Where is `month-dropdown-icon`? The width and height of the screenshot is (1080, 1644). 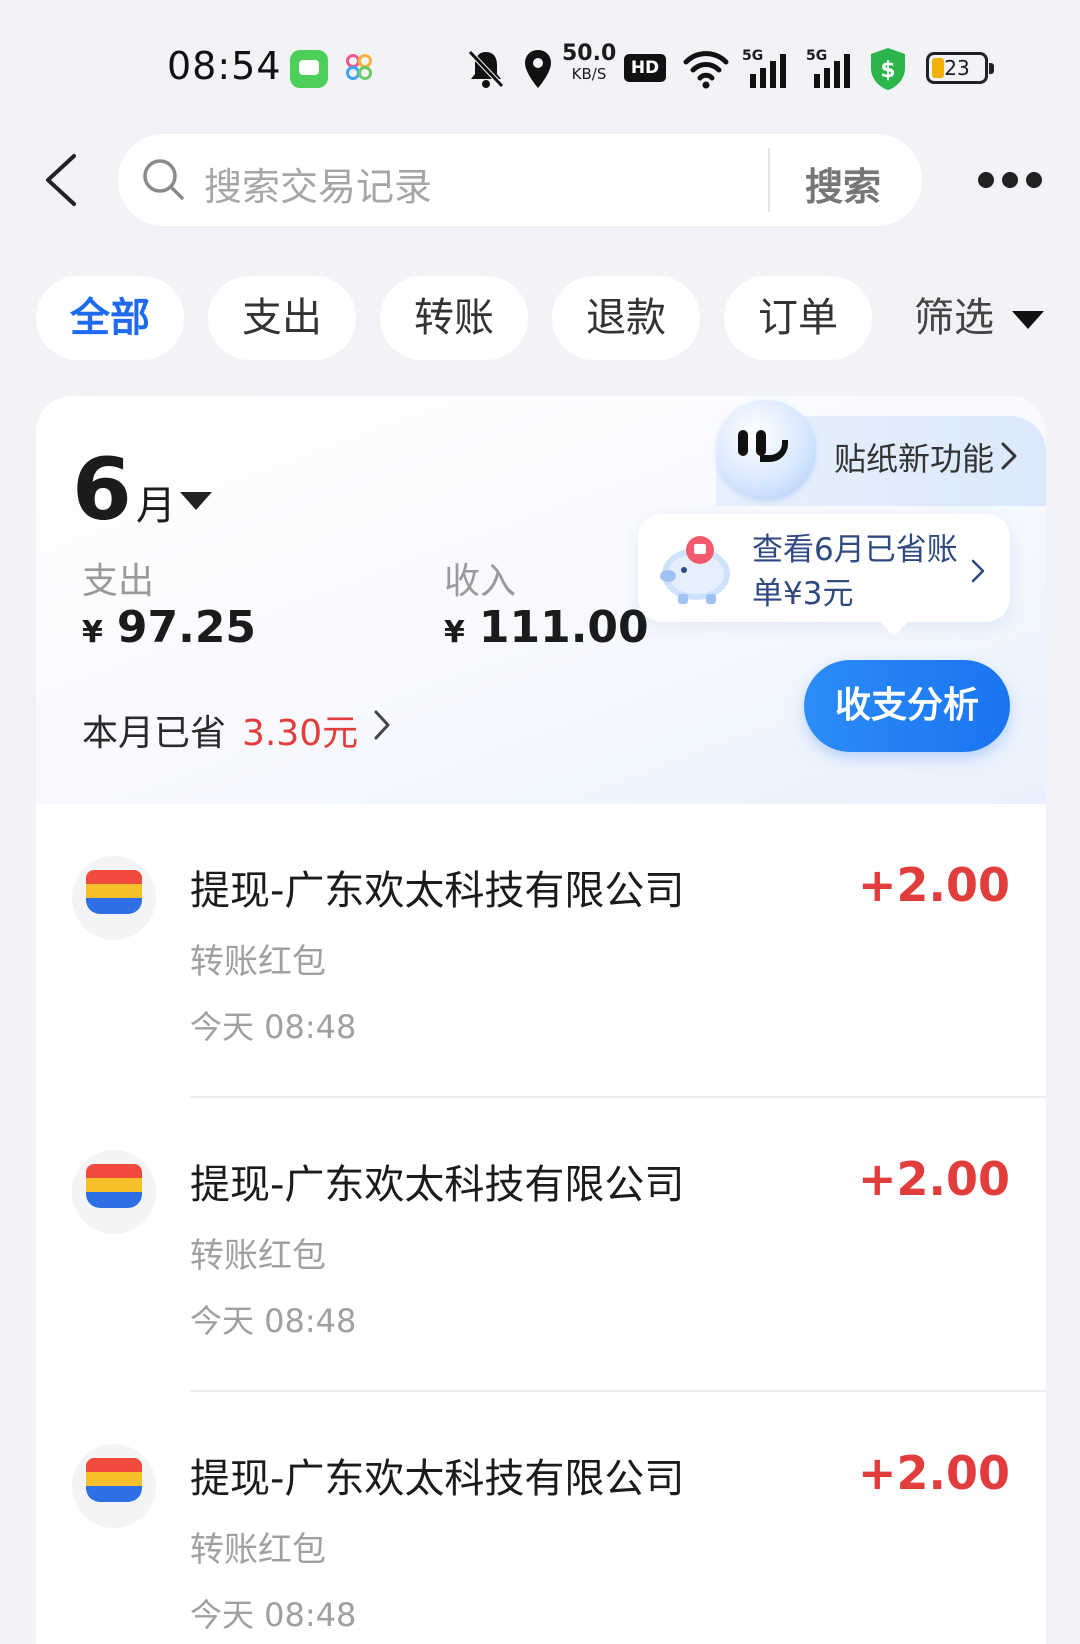
month-dropdown-icon is located at coordinates (196, 501).